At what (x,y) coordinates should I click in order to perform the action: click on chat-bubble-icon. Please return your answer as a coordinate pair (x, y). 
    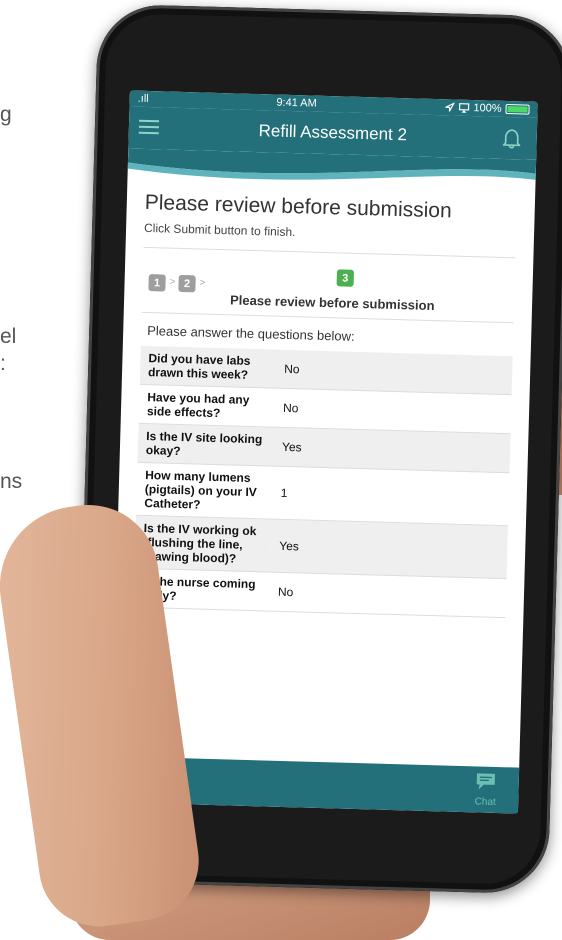
    Looking at the image, I should click on (485, 781).